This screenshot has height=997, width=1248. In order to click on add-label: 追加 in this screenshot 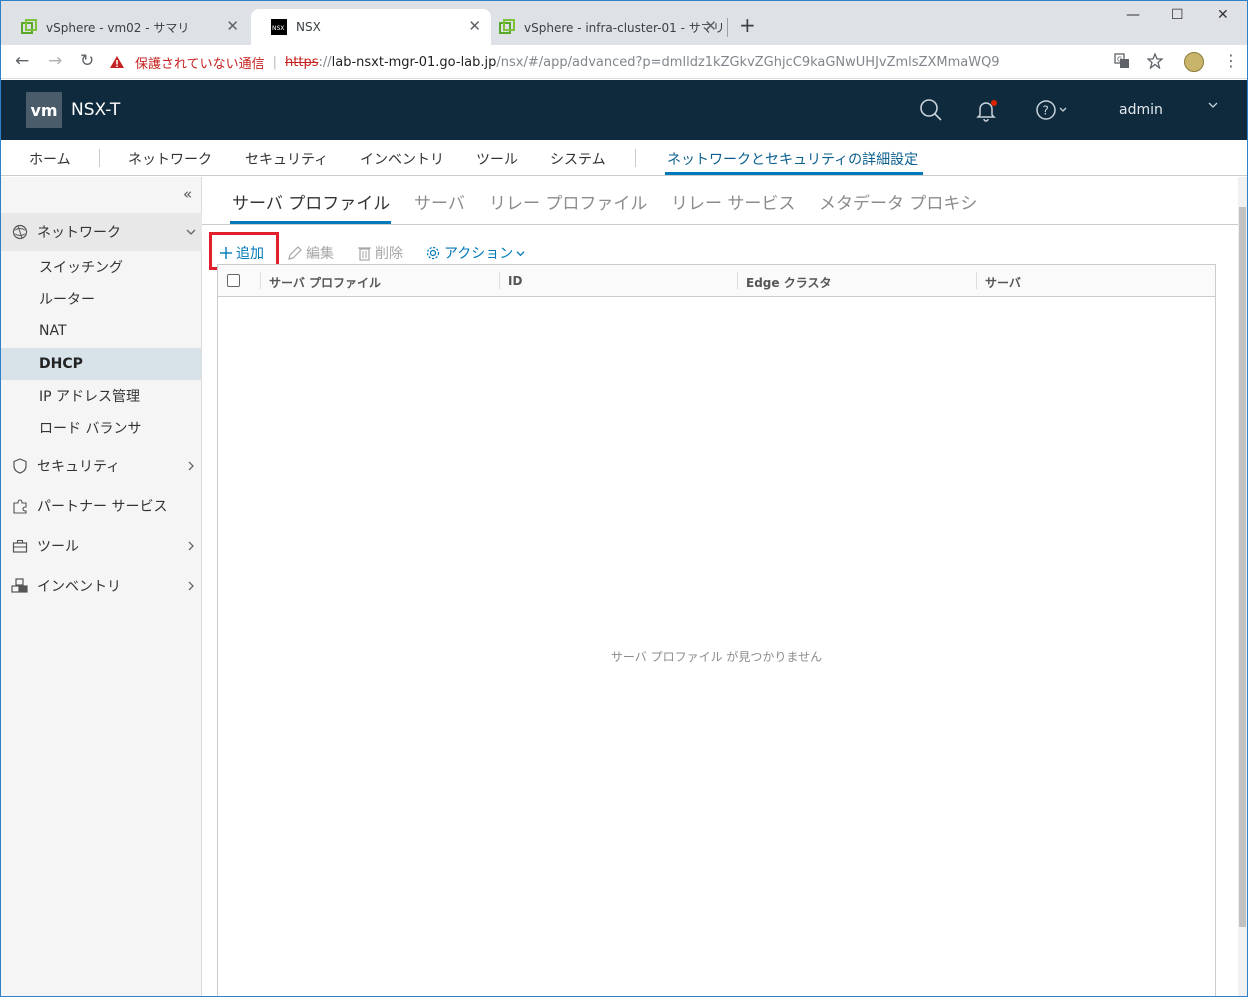, I will do `click(250, 254)`.